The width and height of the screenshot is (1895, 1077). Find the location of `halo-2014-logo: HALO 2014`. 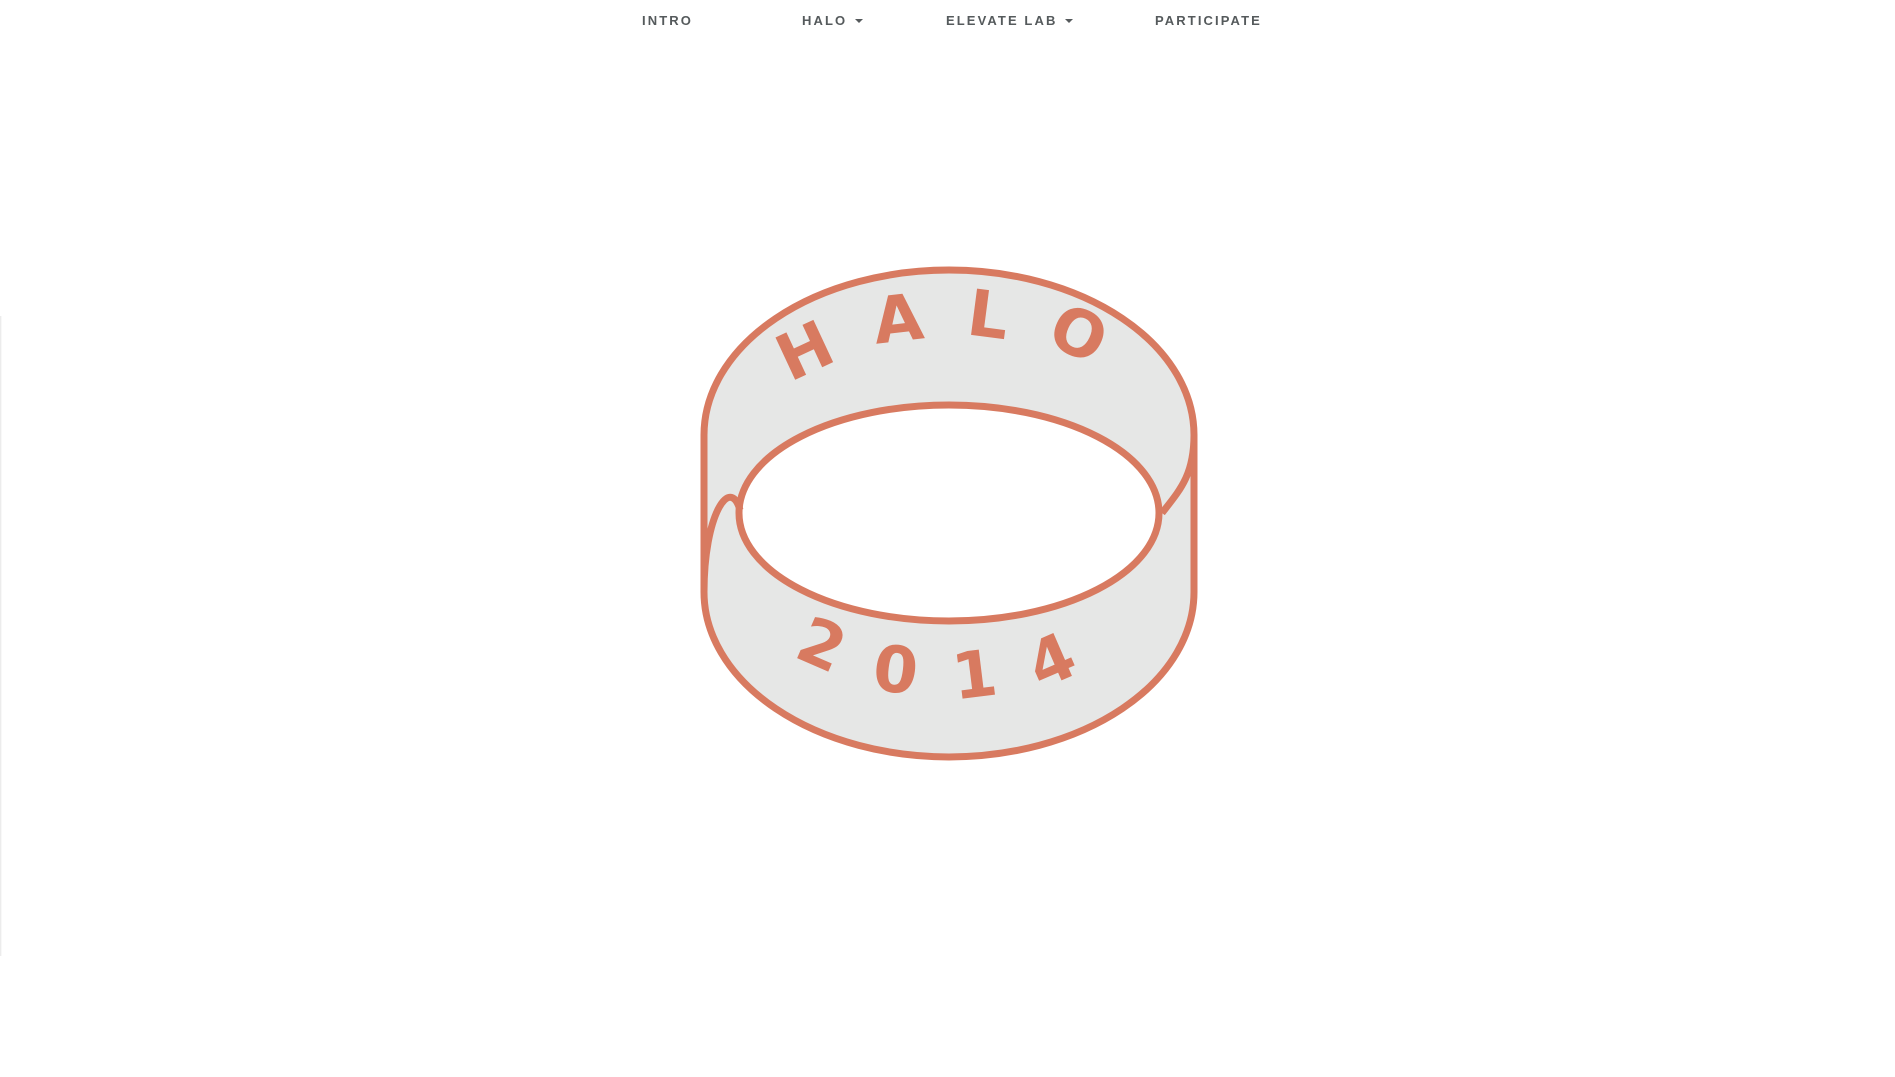

halo-2014-logo: HALO 2014 is located at coordinates (950, 515).